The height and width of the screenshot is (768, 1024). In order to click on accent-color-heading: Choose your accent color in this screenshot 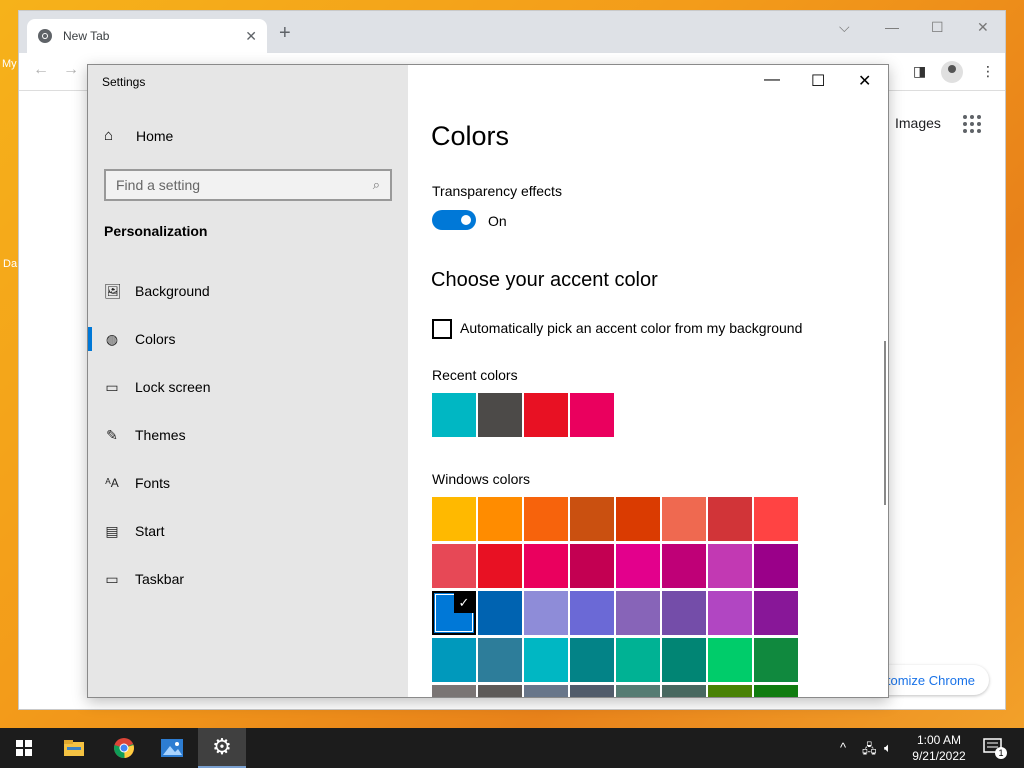, I will do `click(544, 280)`.